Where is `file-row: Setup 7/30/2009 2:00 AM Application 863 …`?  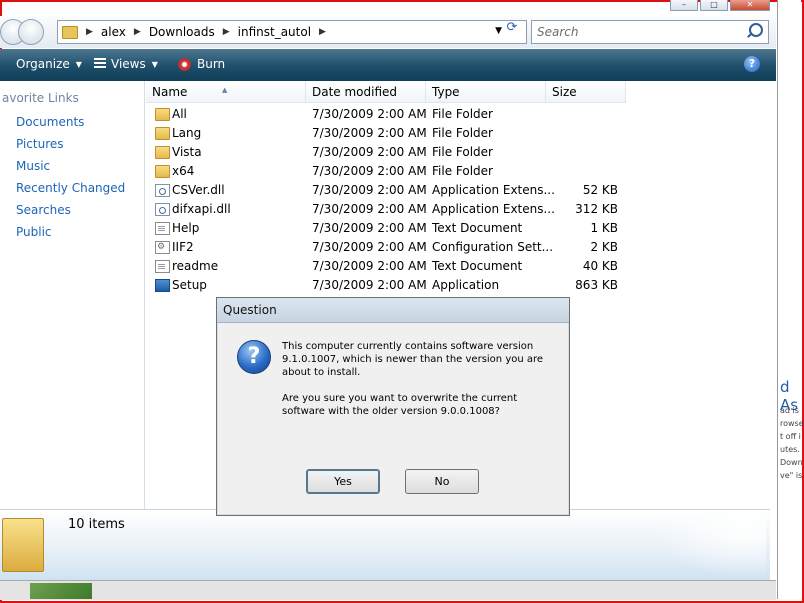
file-row: Setup 7/30/2009 2:00 AM Application 863 … is located at coordinates (386, 285).